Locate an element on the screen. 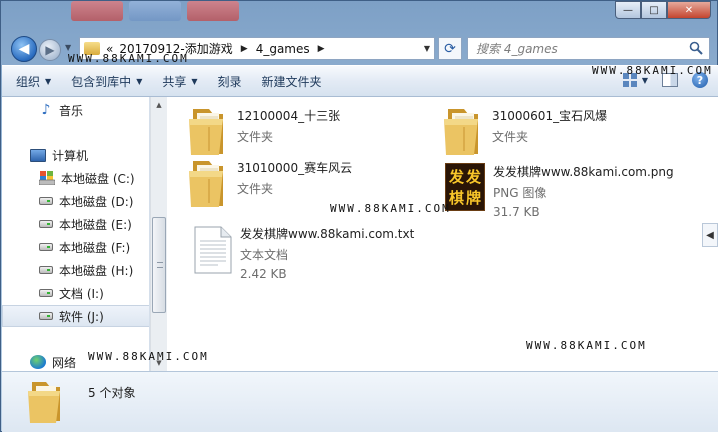 The width and height of the screenshot is (718, 432). file-type: PNG 图像 is located at coordinates (520, 193).